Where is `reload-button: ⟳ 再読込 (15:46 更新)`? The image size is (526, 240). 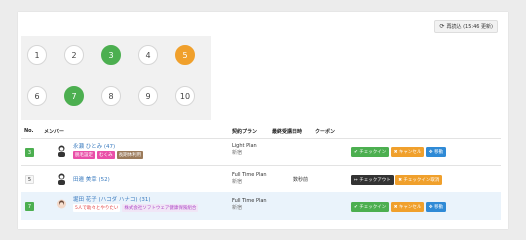
reload-button: ⟳ 再読込 (15:46 更新) is located at coordinates (466, 26).